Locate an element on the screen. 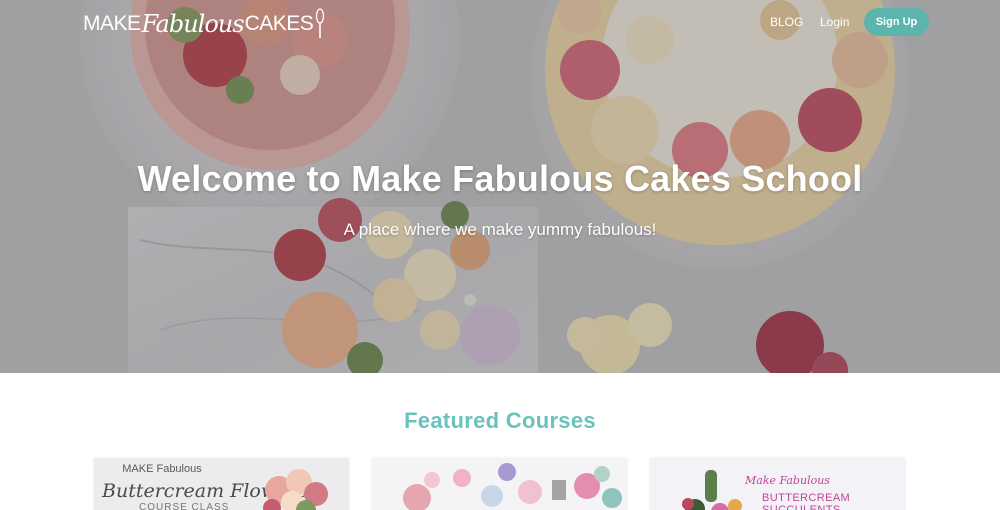 The height and width of the screenshot is (510, 1000). logo-text-fabulous: Fabulous is located at coordinates (193, 24).